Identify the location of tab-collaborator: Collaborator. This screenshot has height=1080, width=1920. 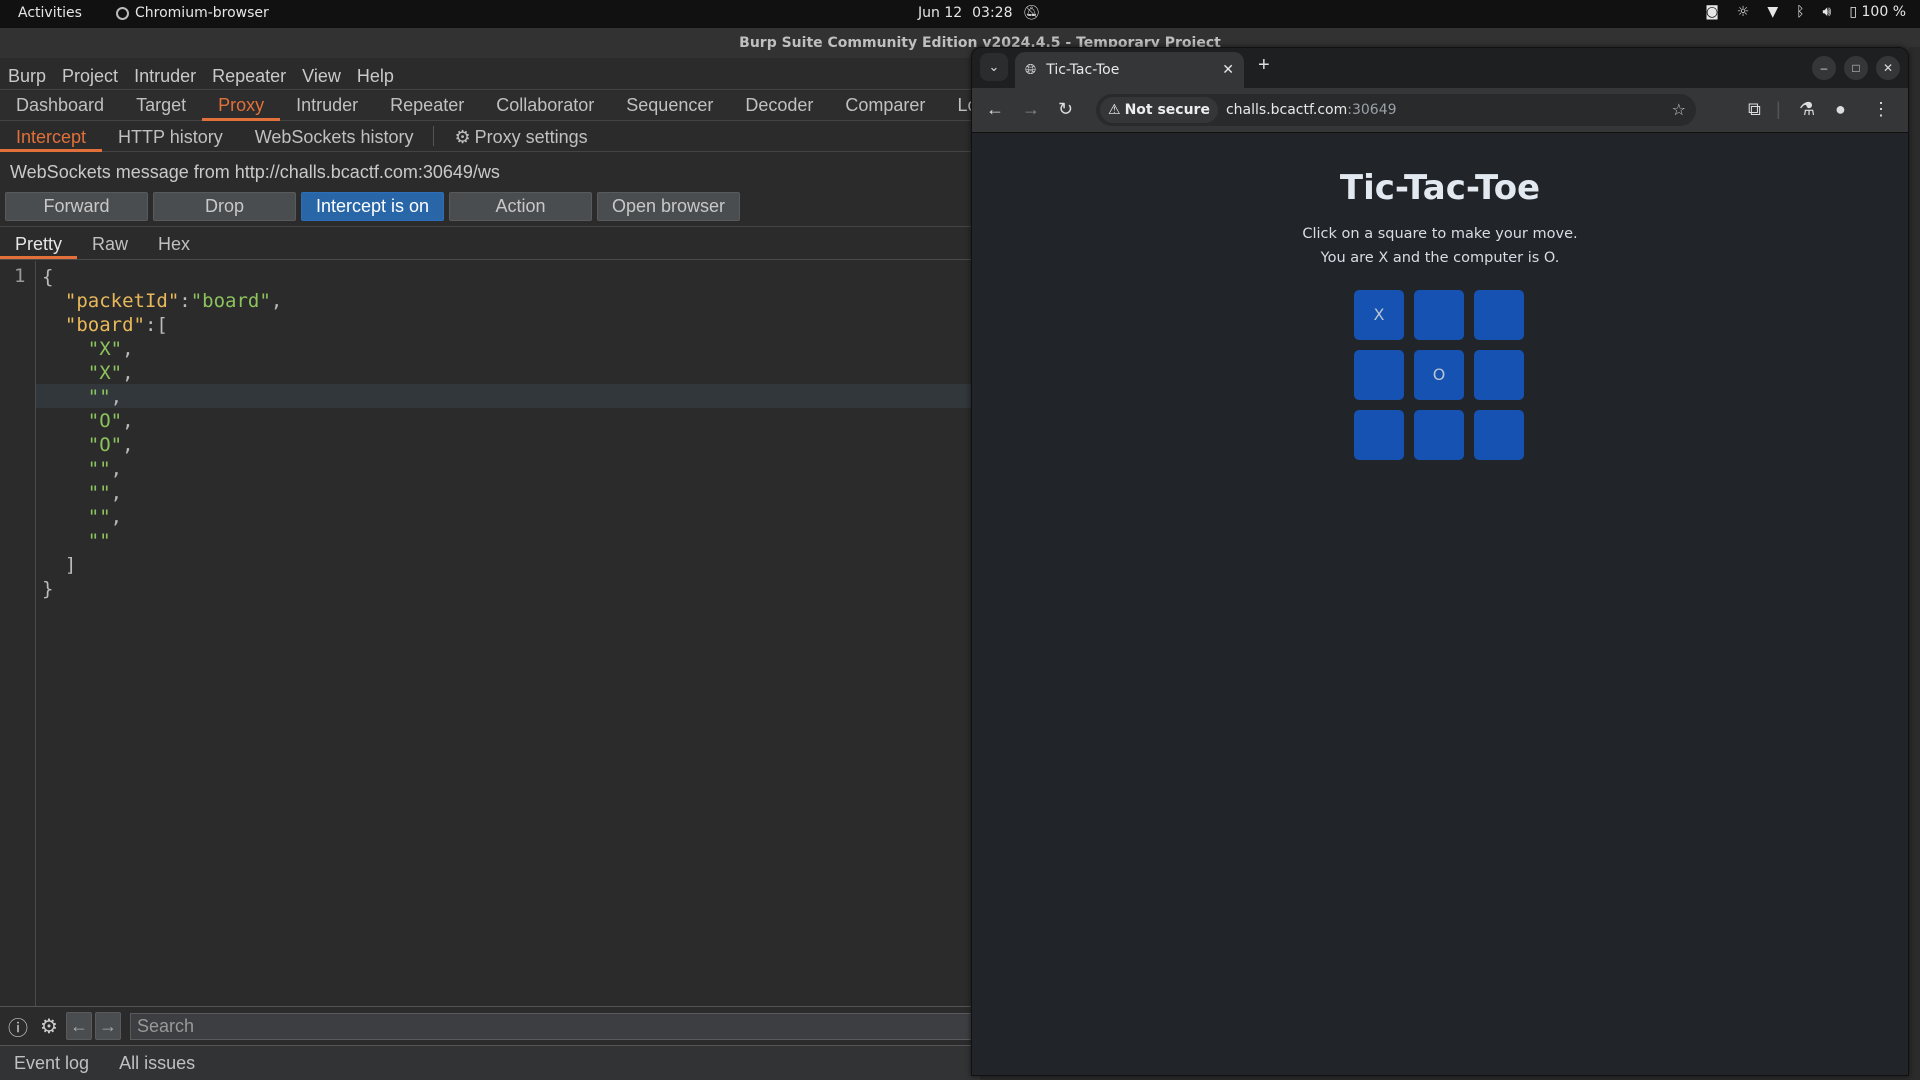
(545, 106).